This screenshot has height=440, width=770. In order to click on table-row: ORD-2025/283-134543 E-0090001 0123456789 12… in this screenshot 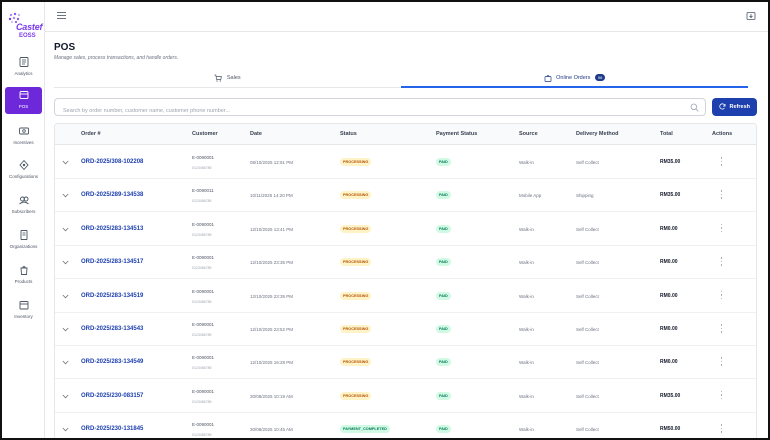, I will do `click(405, 329)`.